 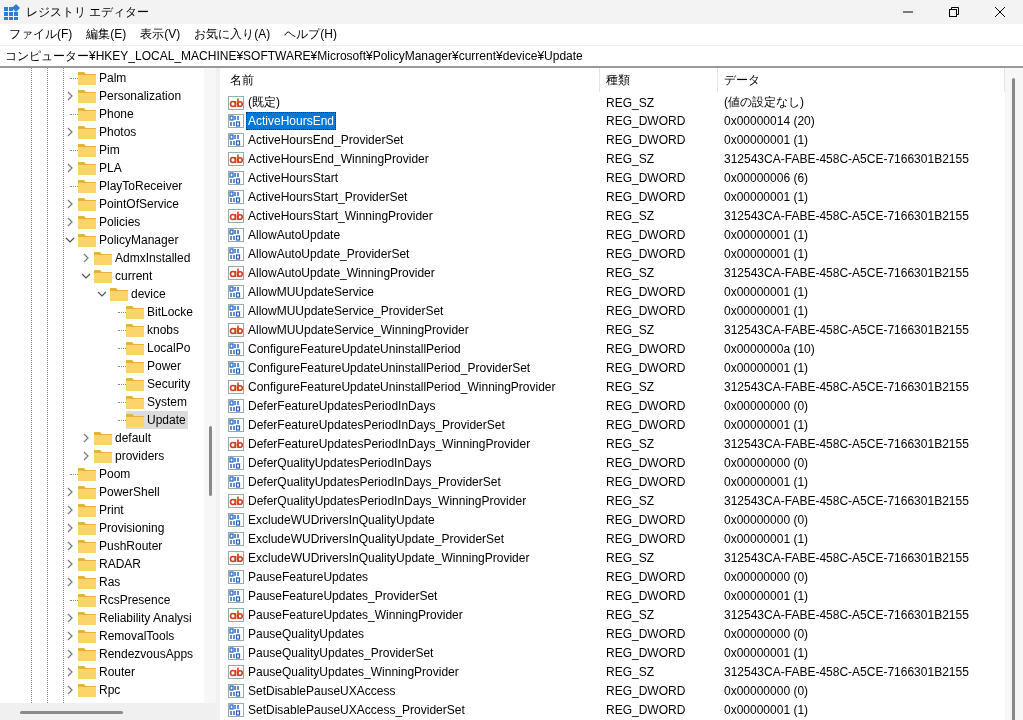 What do you see at coordinates (157, 420) in the screenshot?
I see `tree-item: Update` at bounding box center [157, 420].